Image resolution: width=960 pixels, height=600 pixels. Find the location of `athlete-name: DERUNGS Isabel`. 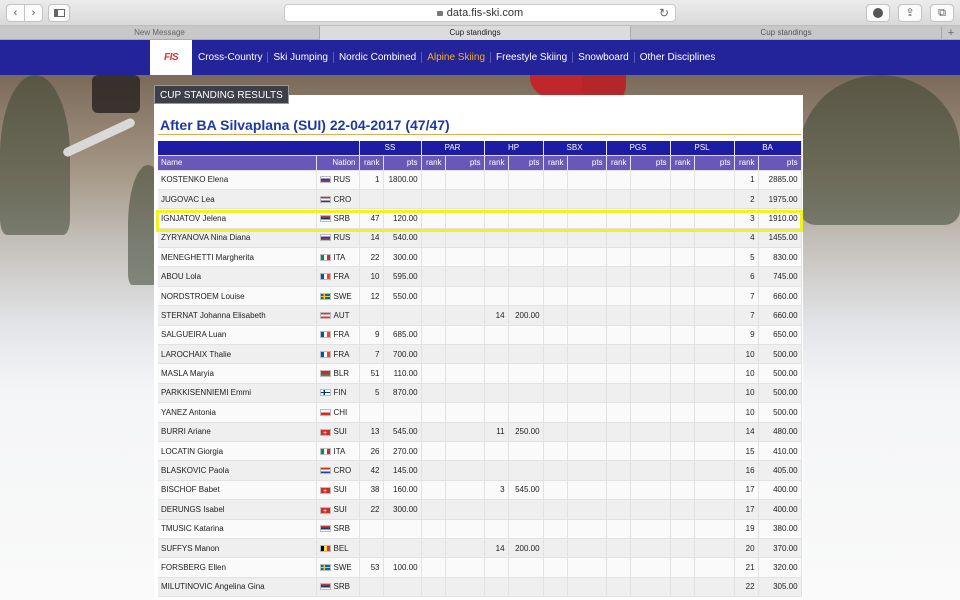

athlete-name: DERUNGS Isabel is located at coordinates (237, 509).